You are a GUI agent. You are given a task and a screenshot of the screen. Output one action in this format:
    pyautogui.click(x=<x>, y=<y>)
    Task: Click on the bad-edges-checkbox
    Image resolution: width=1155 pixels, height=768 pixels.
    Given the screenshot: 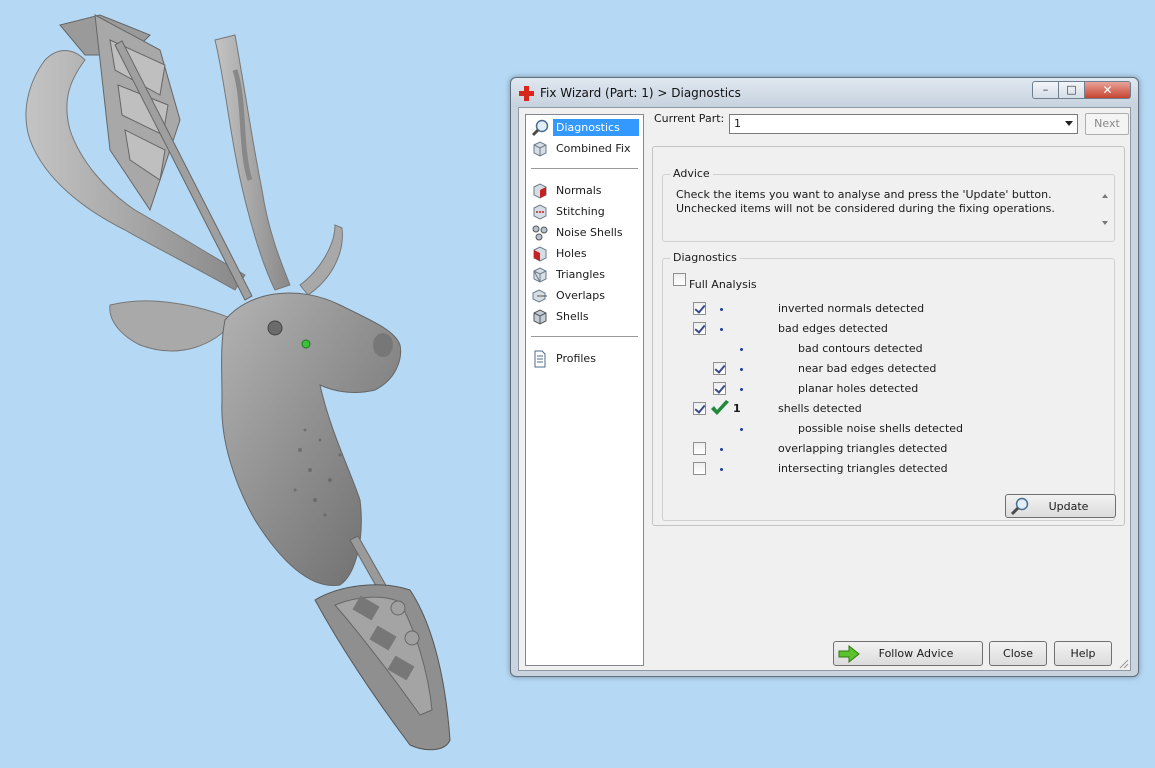 What is the action you would take?
    pyautogui.click(x=699, y=328)
    